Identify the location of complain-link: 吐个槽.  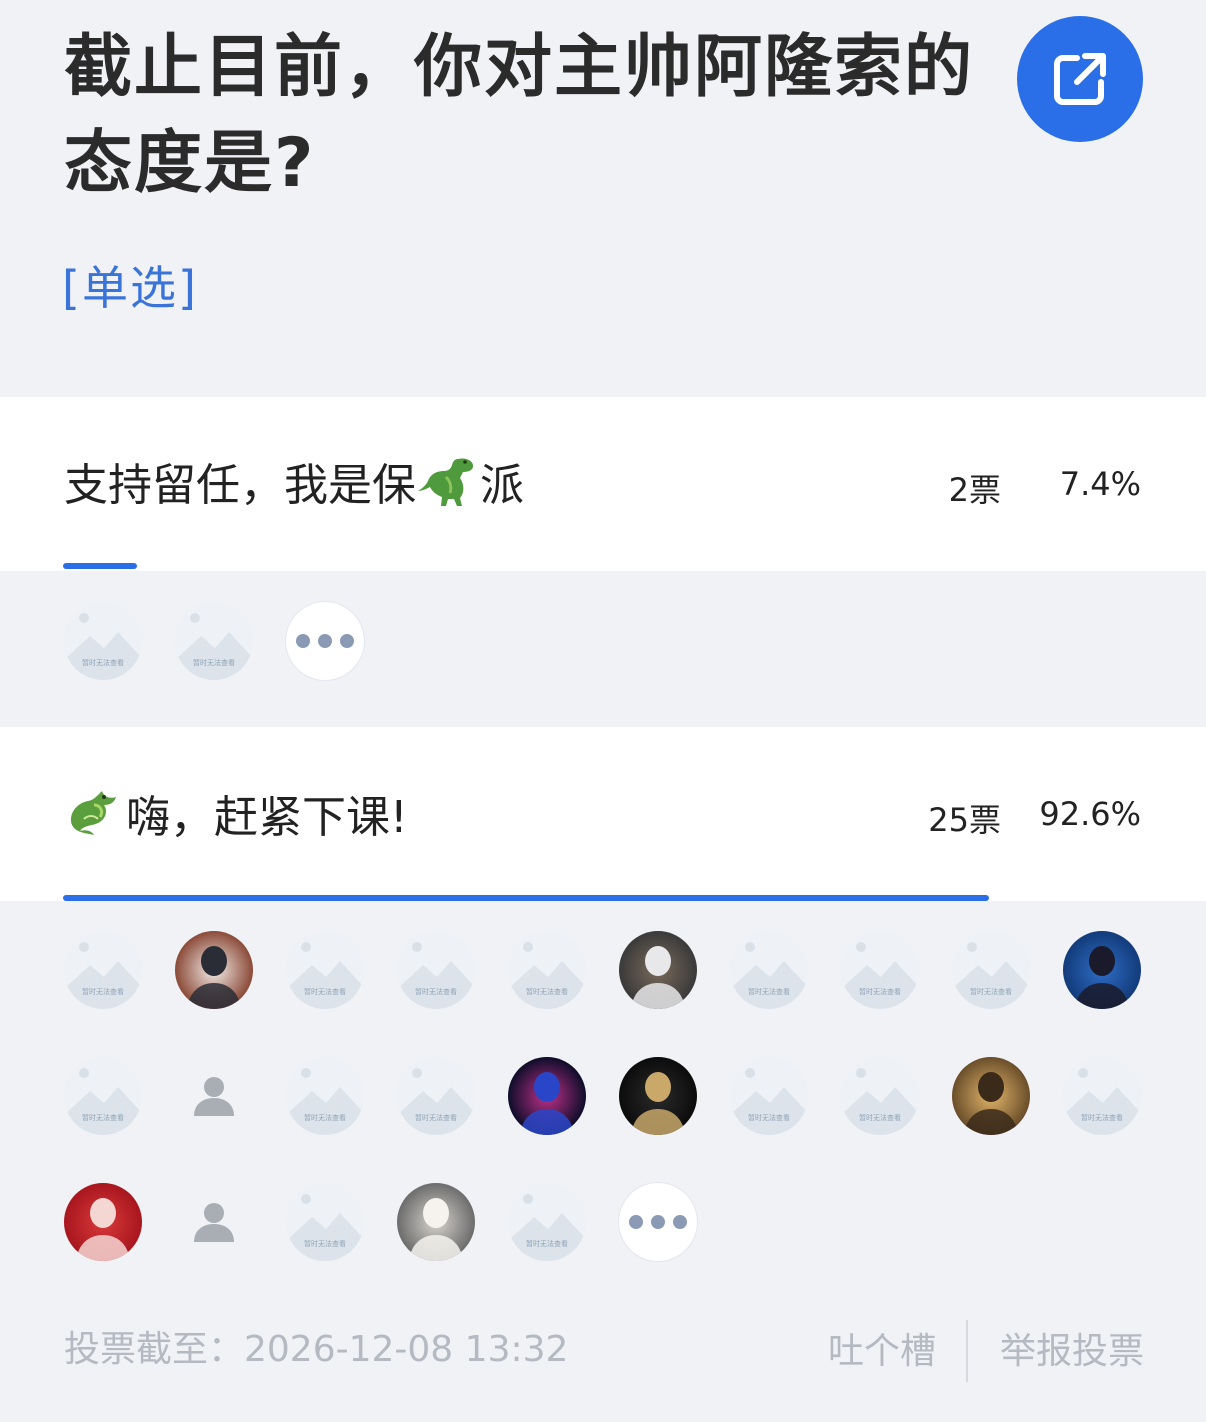
(882, 1348).